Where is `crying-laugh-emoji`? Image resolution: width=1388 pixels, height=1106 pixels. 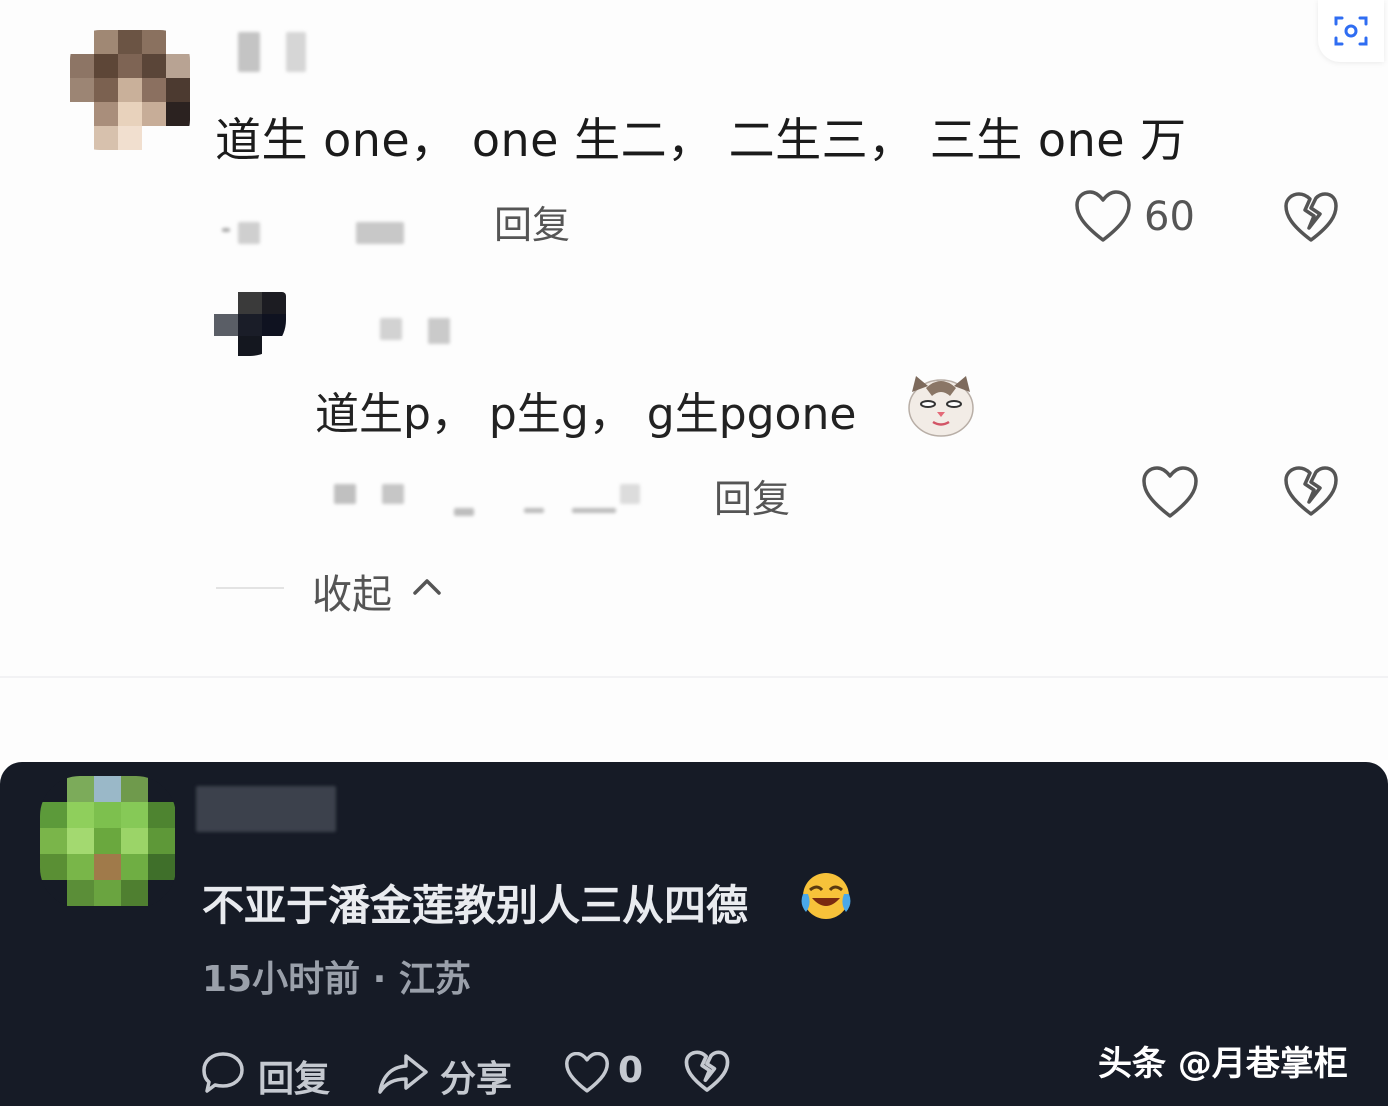
crying-laugh-emoji is located at coordinates (826, 896).